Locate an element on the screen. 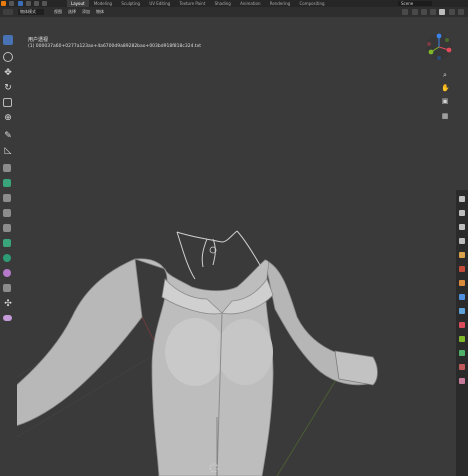 This screenshot has height=476, width=468. scene-selector: Scene is located at coordinates (415, 3).